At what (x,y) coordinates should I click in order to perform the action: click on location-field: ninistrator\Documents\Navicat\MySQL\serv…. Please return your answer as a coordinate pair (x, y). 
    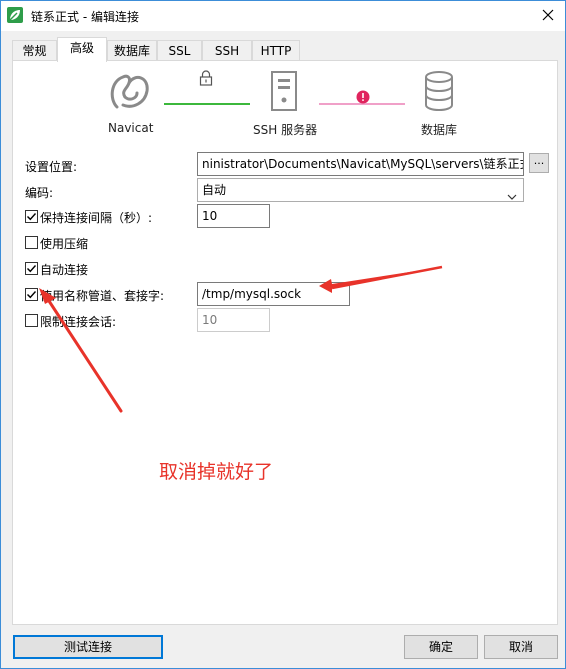
    Looking at the image, I should click on (360, 164).